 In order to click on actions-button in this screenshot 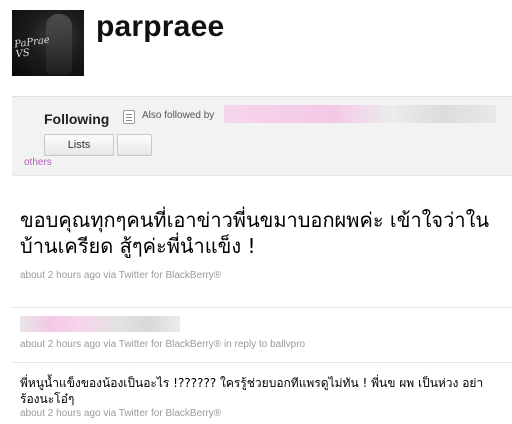, I will do `click(134, 145)`.